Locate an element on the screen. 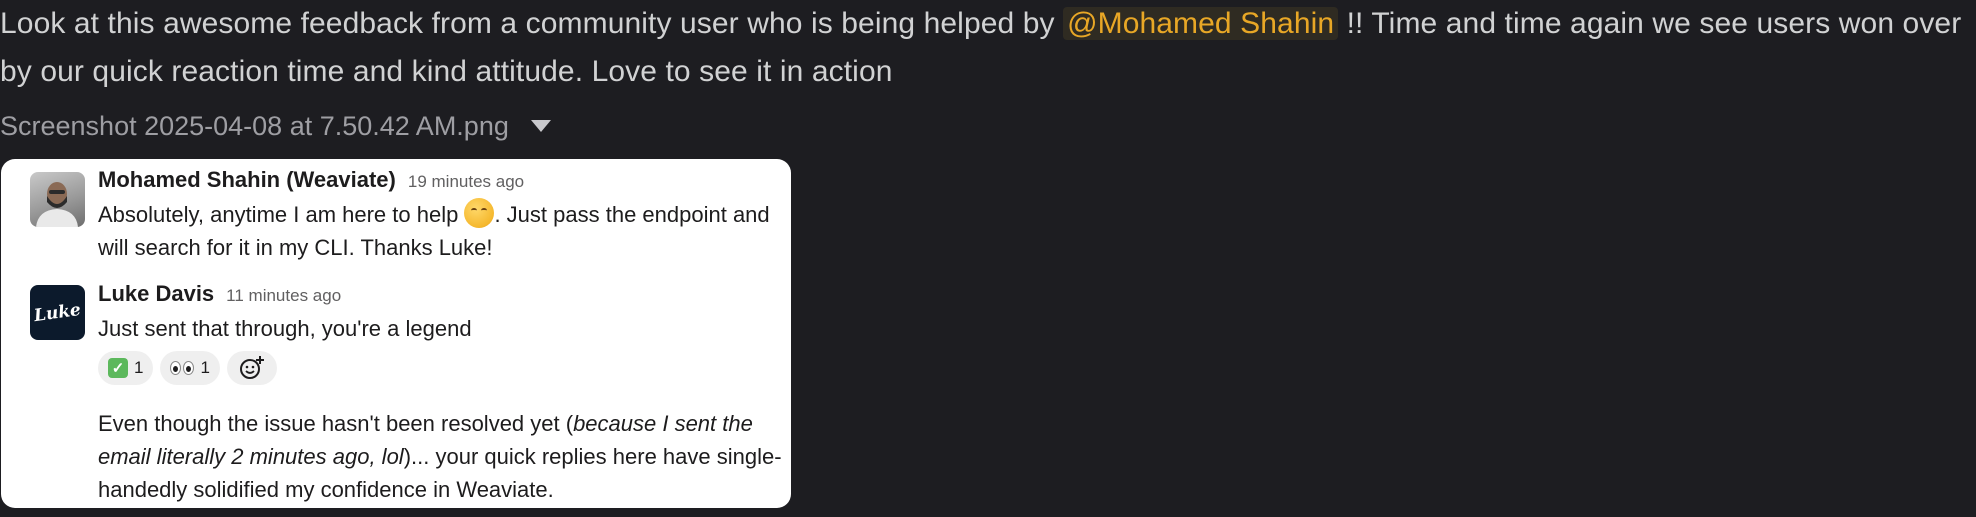 Image resolution: width=1976 pixels, height=517 pixels. avatar: Luke is located at coordinates (57, 312).